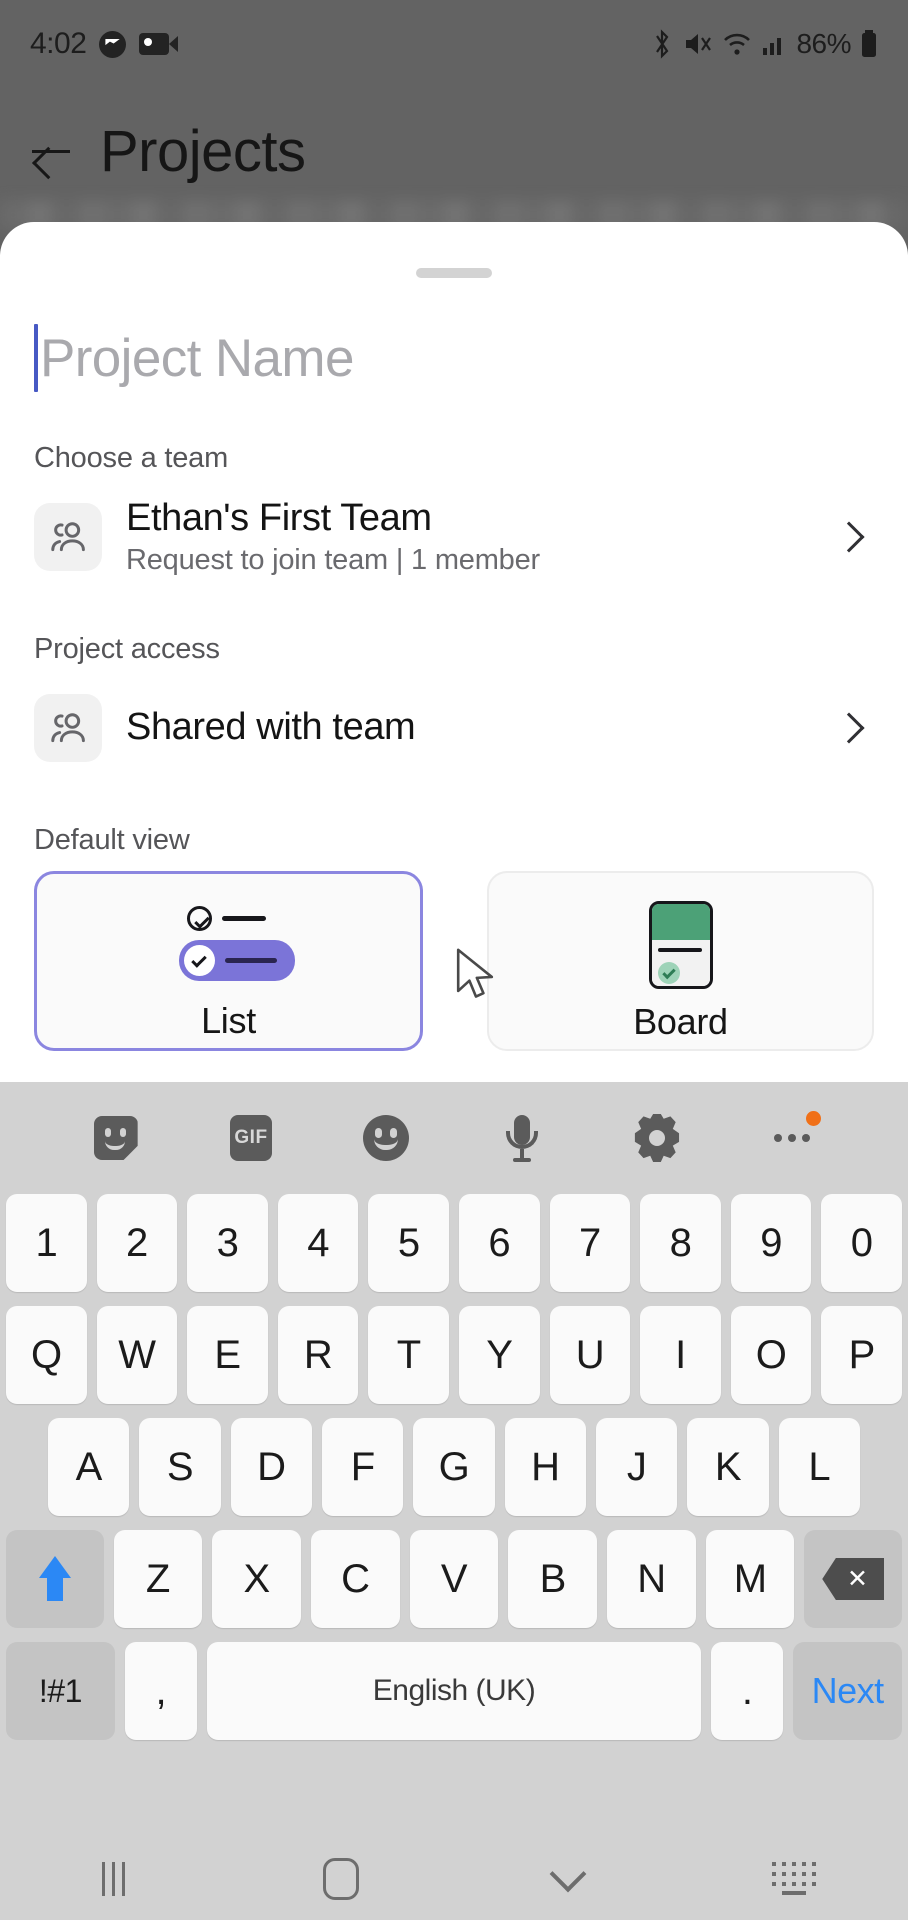 This screenshot has width=908, height=1920. I want to click on project-access-row-text: Shared with team, so click(482, 728).